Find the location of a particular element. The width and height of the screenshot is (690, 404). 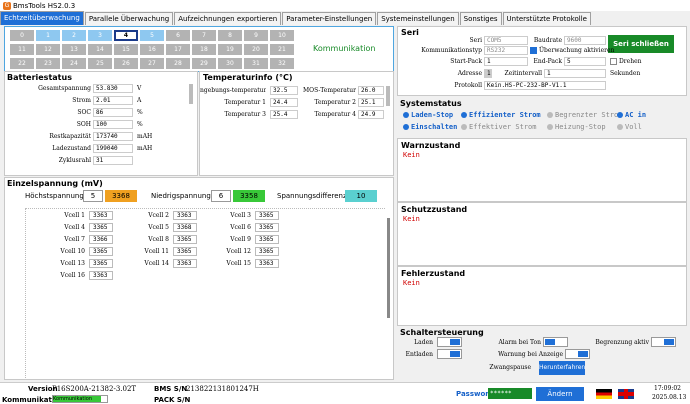

pack-cell-23: 23 is located at coordinates (48, 63).